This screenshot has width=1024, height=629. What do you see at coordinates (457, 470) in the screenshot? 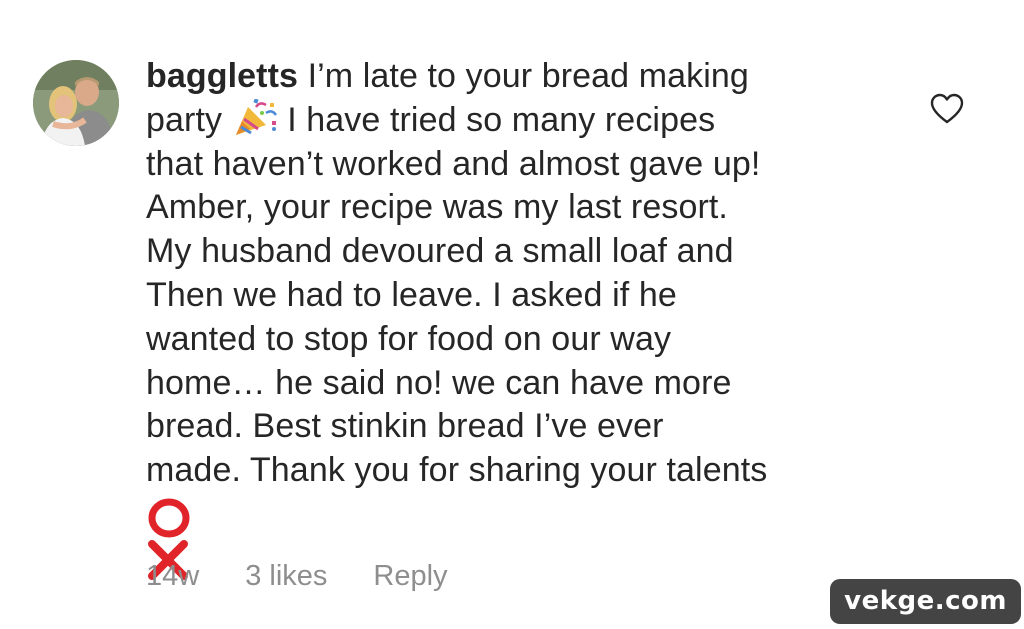
I see `comment-line: made. Thank you for sharing your talents` at bounding box center [457, 470].